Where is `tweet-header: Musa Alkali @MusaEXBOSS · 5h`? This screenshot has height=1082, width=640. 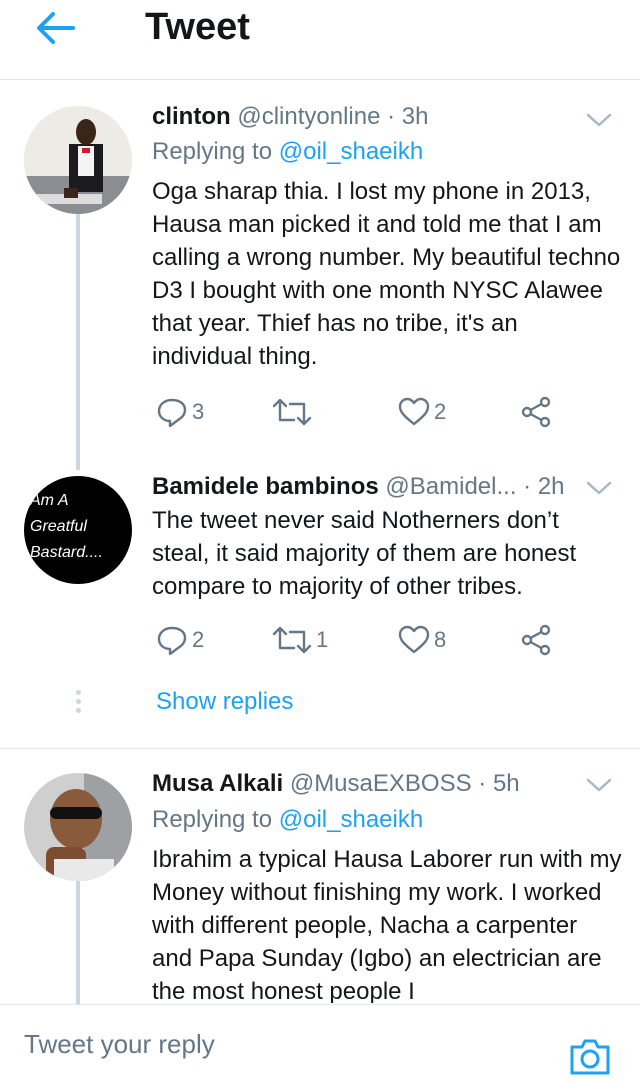 tweet-header: Musa Alkali @MusaEXBOSS · 5h is located at coordinates (370, 784).